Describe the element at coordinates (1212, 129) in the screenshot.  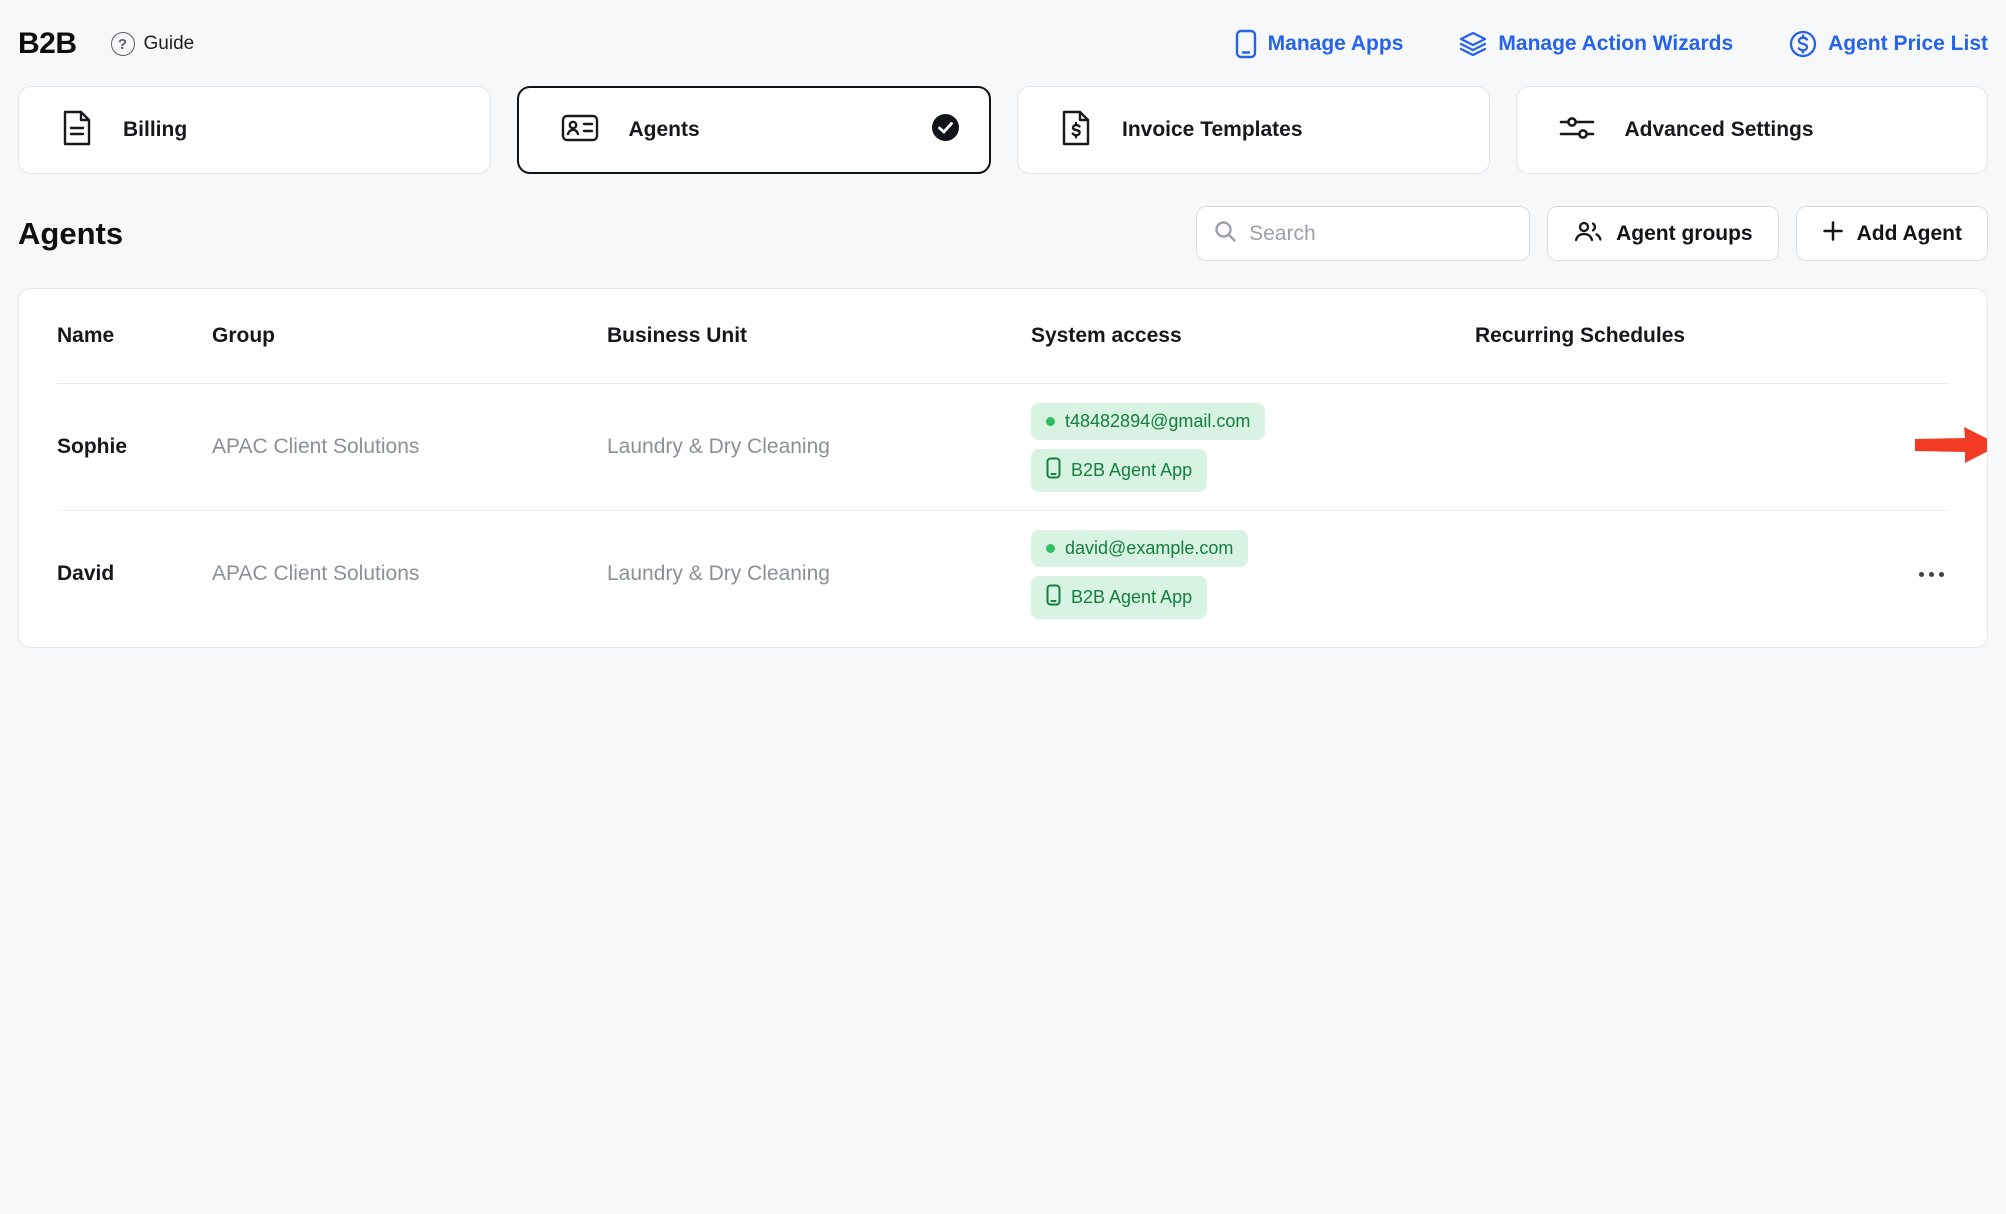
I see `tab-invoice-templates-label: Invoice Templates` at that location.